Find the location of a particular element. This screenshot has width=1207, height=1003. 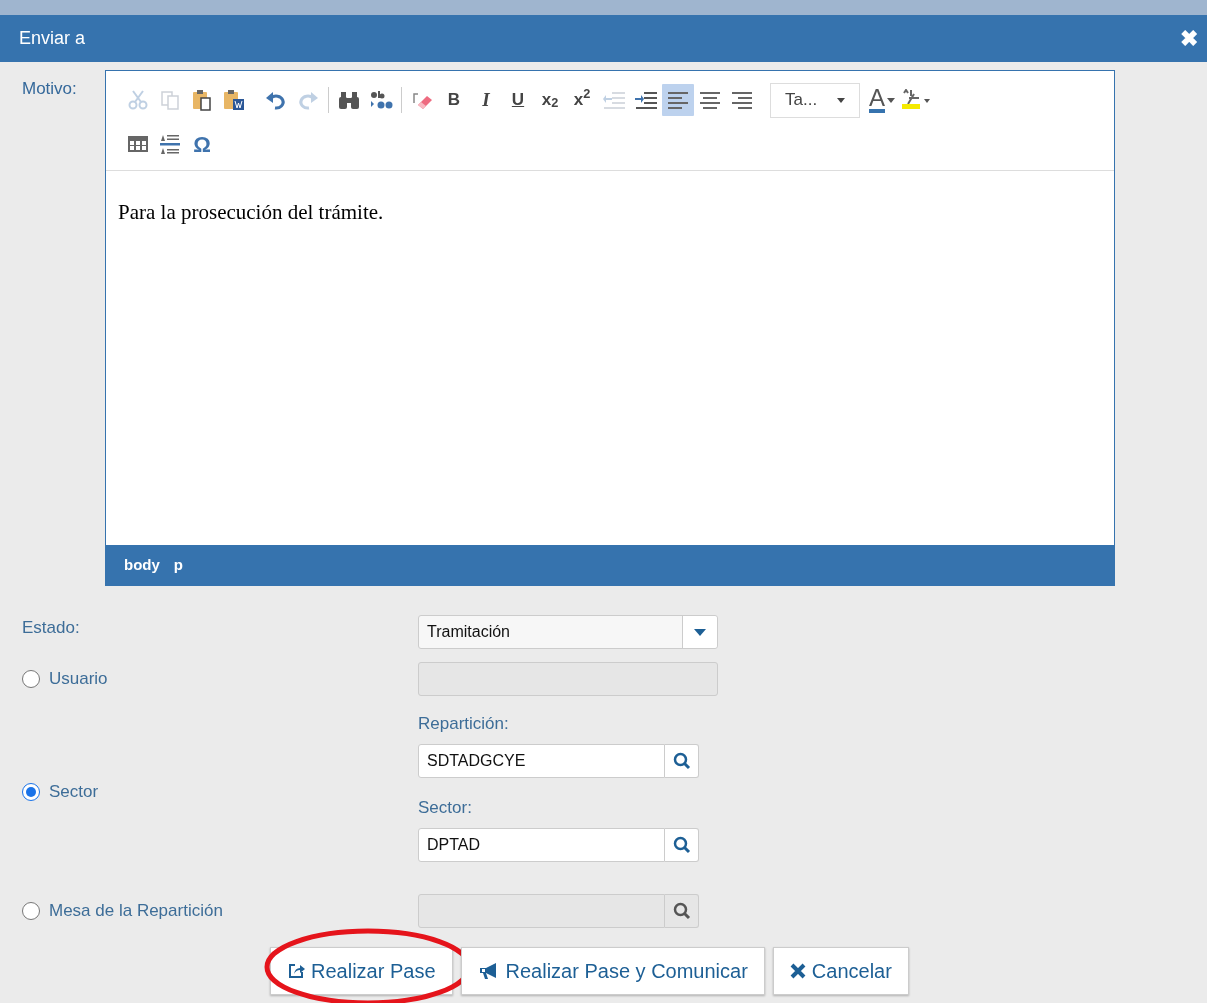

special-character-button: Ω is located at coordinates (202, 144).